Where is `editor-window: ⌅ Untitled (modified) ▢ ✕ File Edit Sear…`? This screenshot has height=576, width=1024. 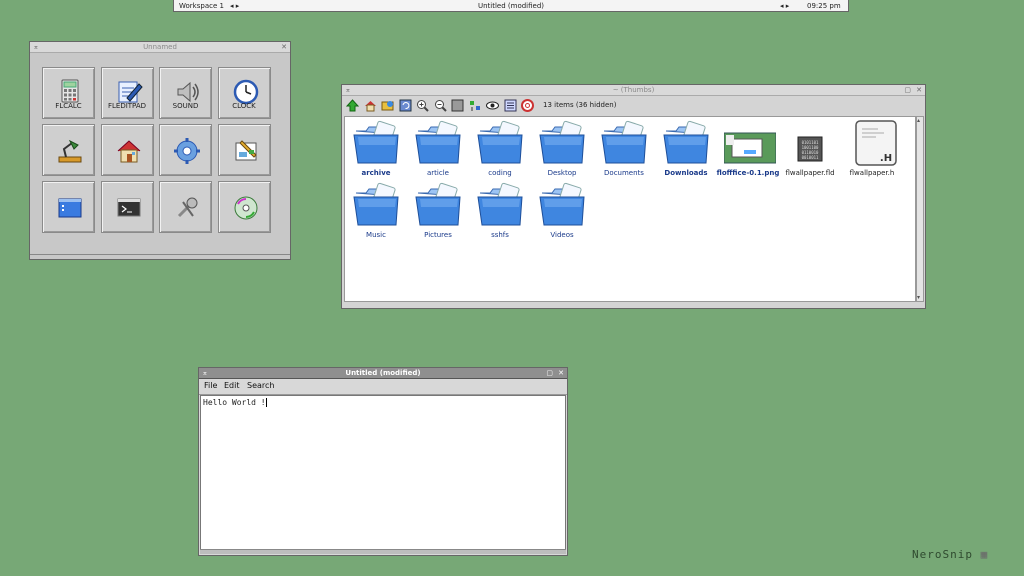 editor-window: ⌅ Untitled (modified) ▢ ✕ File Edit Sear… is located at coordinates (383, 461).